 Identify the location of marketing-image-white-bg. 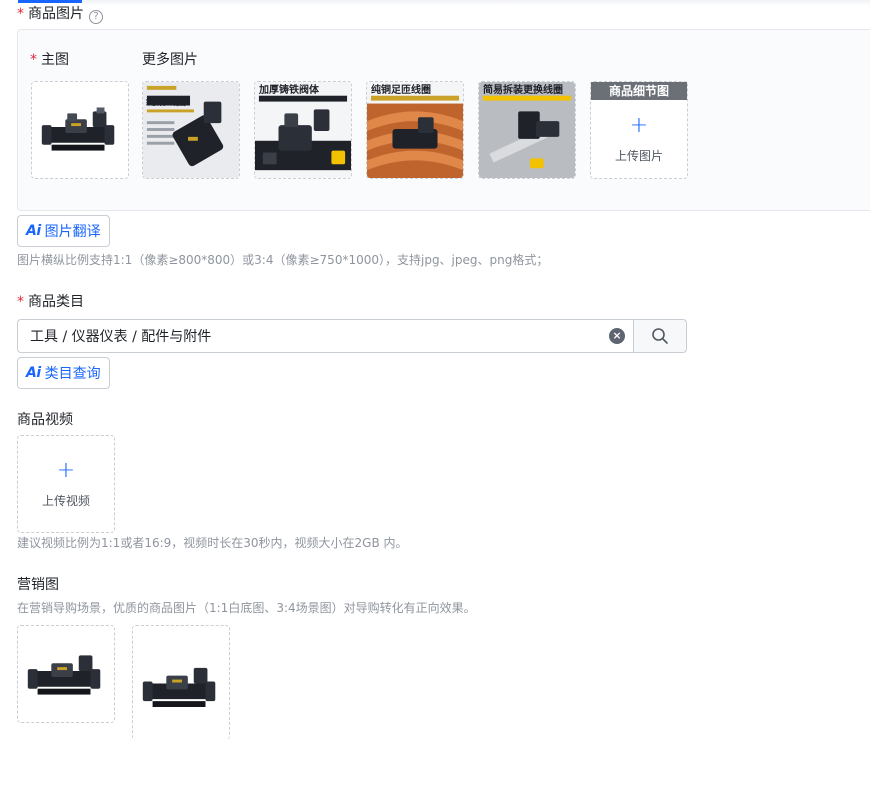
(66, 674).